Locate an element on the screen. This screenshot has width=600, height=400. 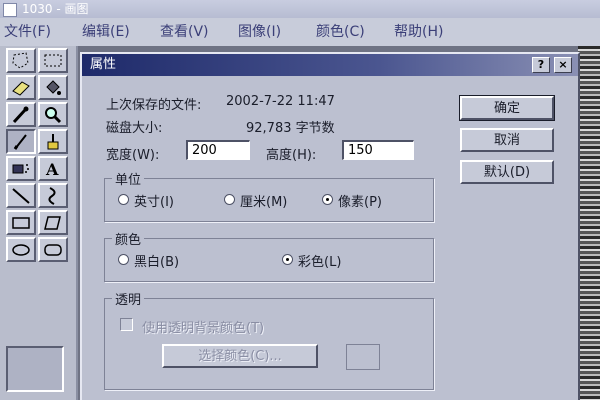
menu-file: 文件(F) is located at coordinates (27, 32).